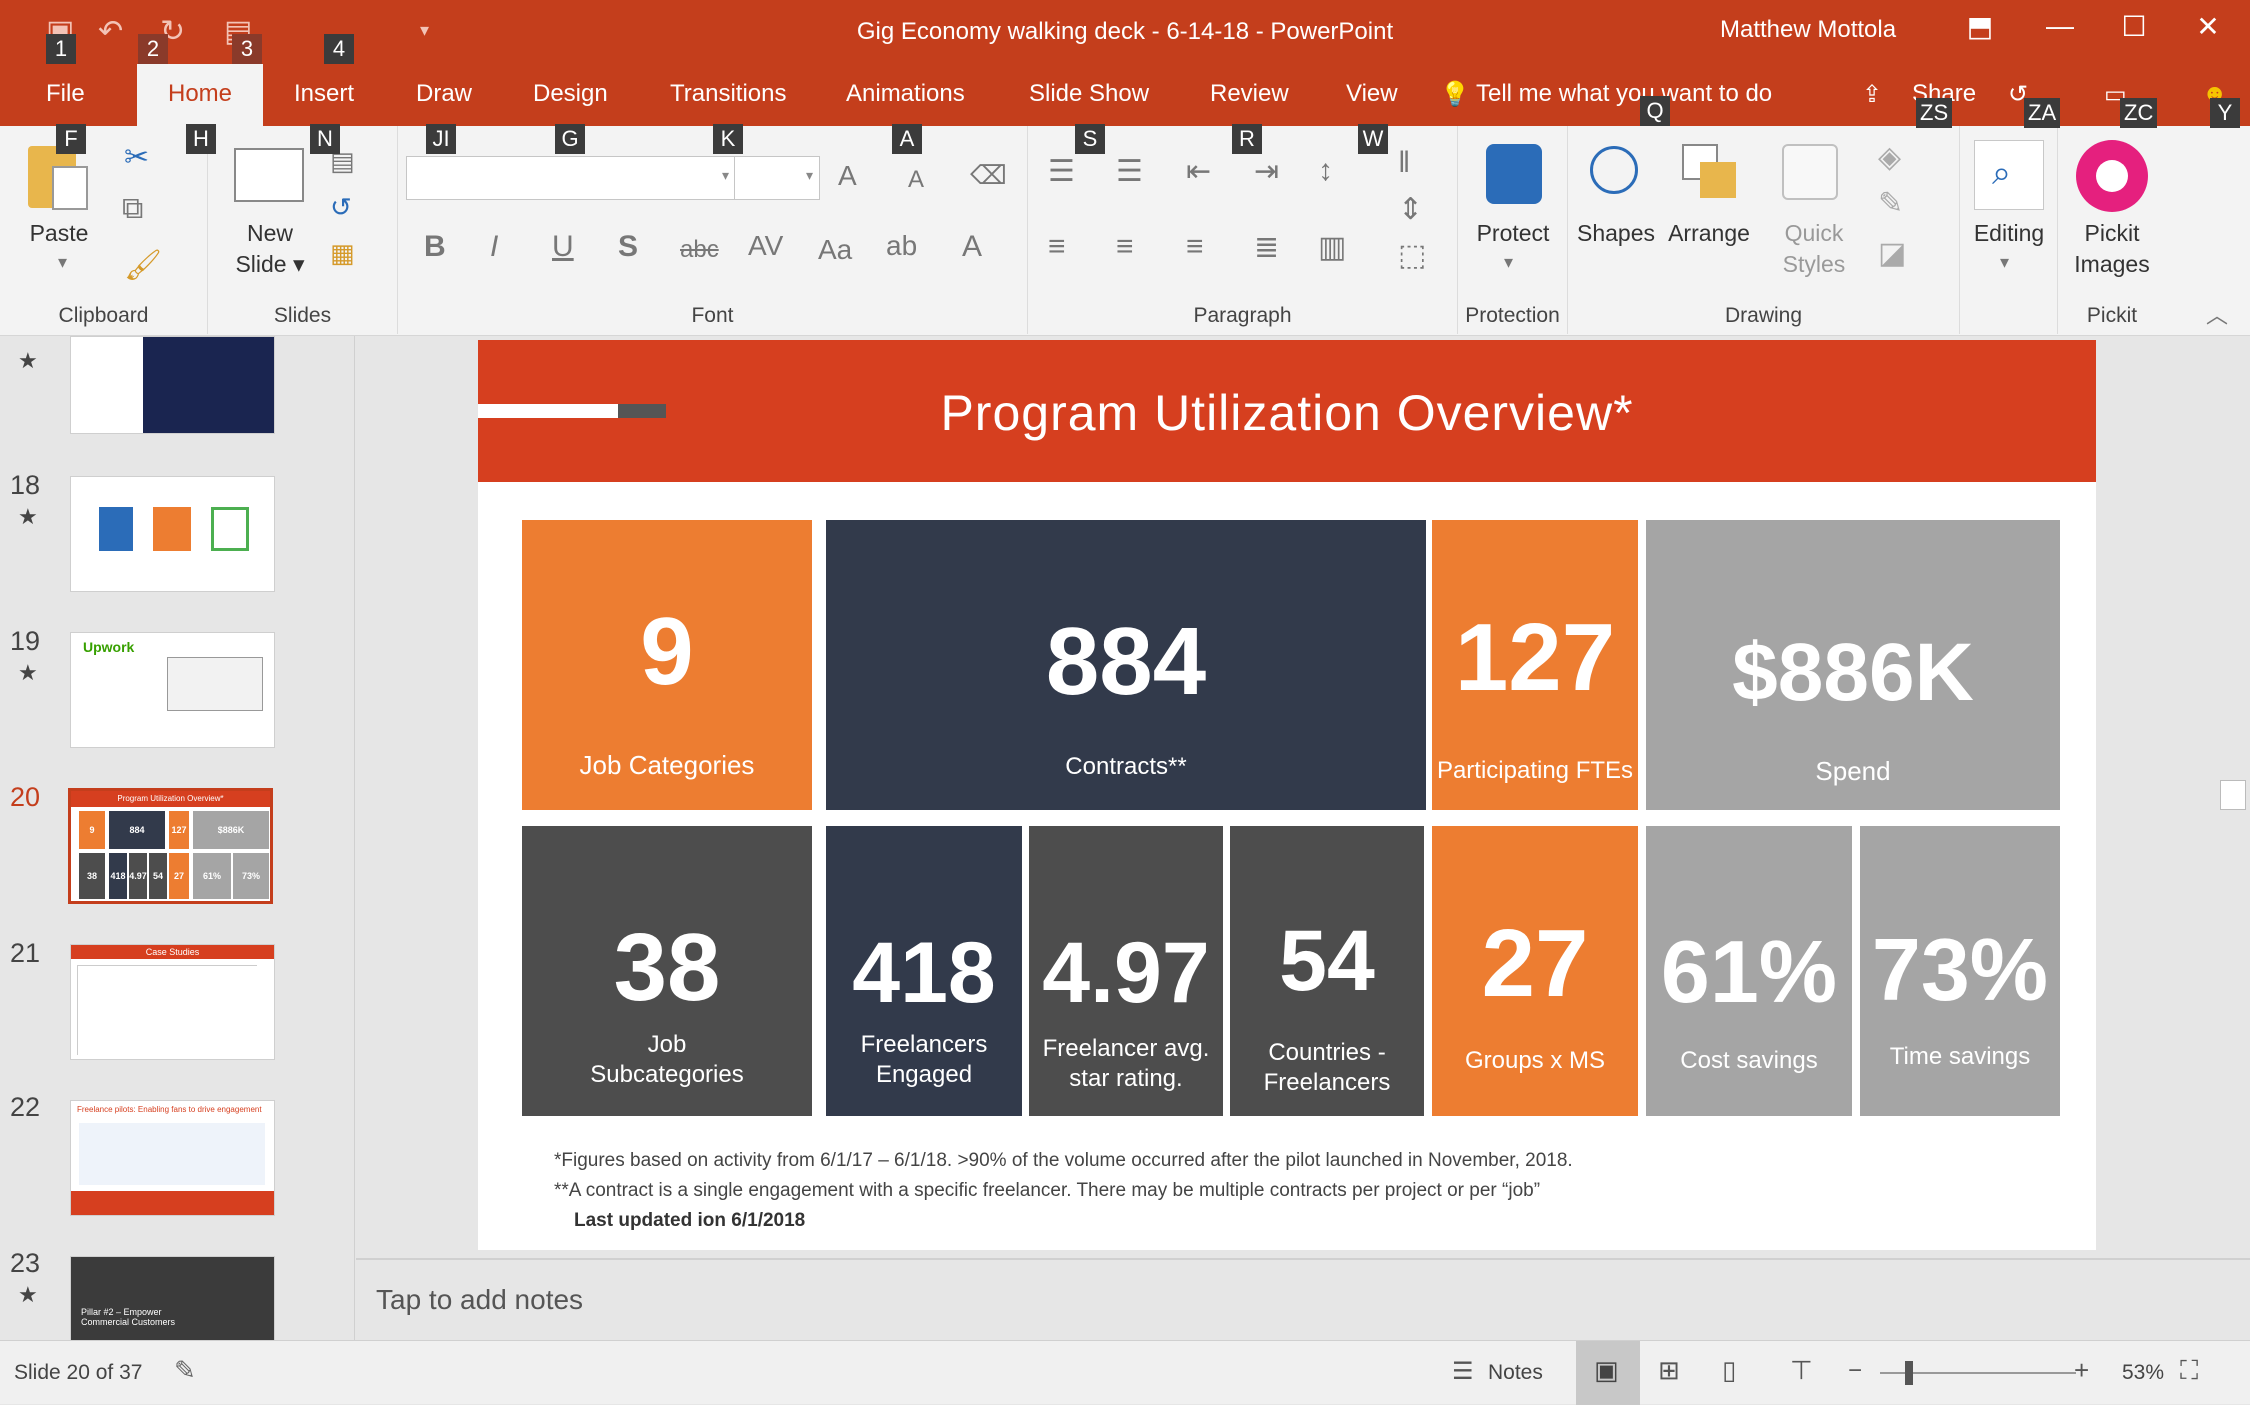  What do you see at coordinates (1332, 247) in the screenshot?
I see `columns-icon: ▥` at bounding box center [1332, 247].